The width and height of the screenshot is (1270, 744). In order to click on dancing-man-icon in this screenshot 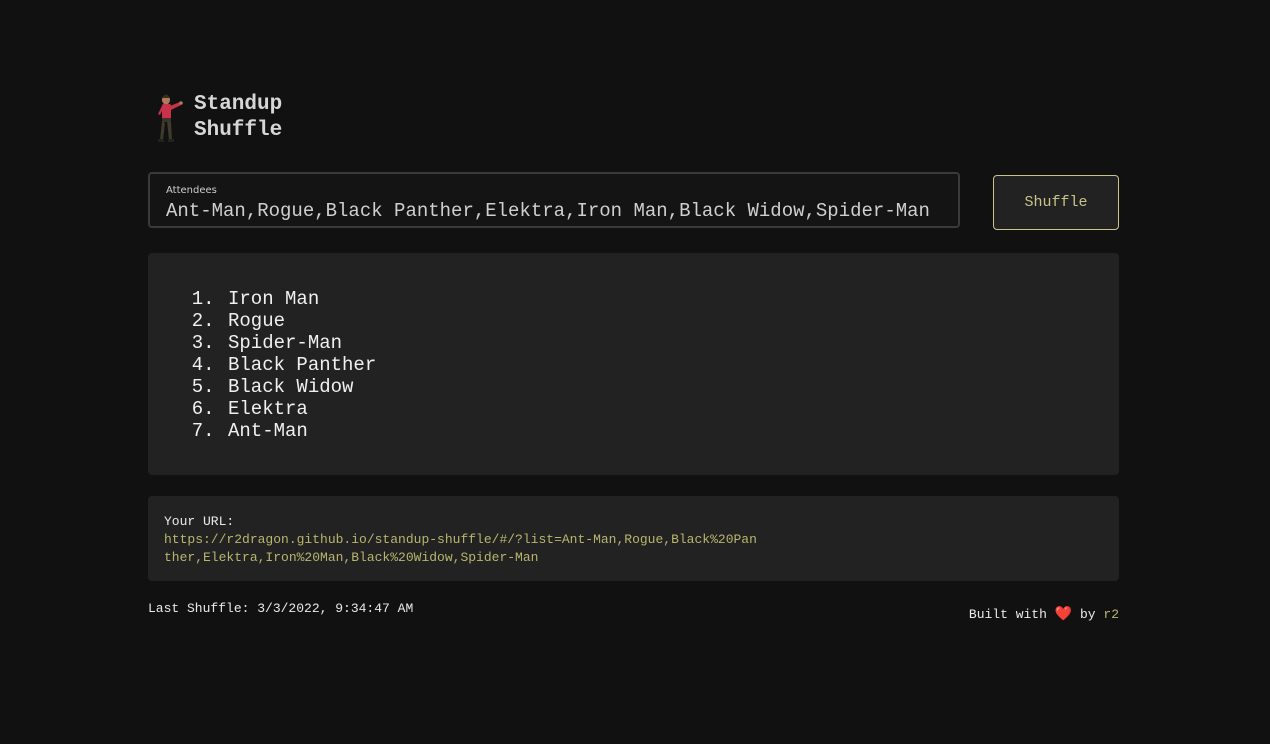, I will do `click(170, 118)`.